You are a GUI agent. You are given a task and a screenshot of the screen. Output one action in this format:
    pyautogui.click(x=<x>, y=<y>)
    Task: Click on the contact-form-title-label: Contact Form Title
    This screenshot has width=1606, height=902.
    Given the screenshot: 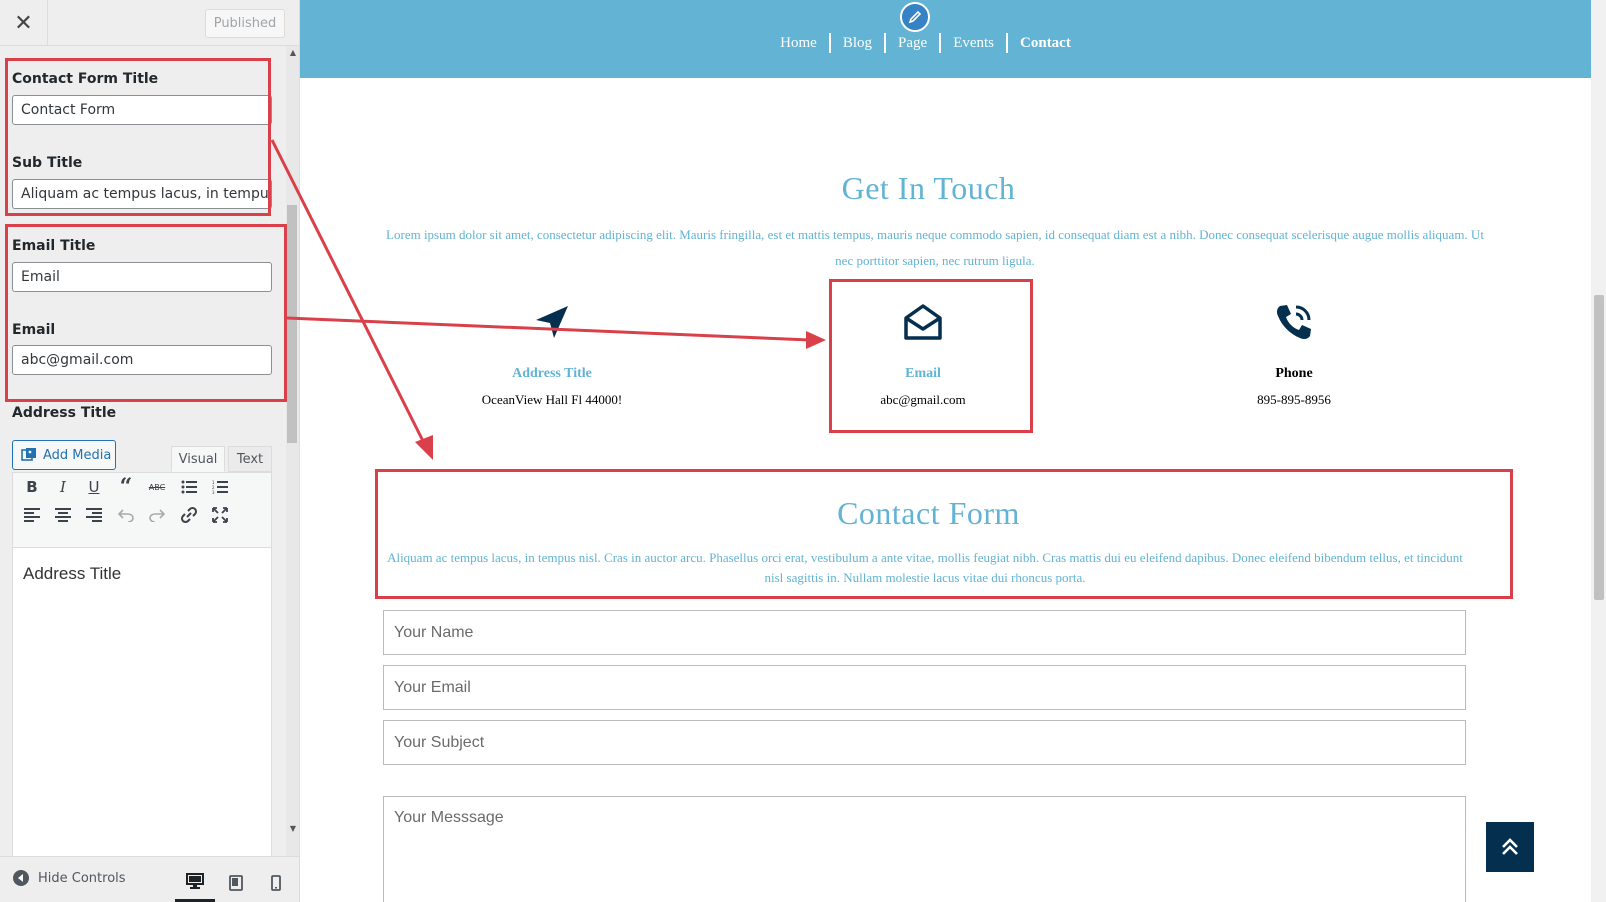 What is the action you would take?
    pyautogui.click(x=85, y=79)
    